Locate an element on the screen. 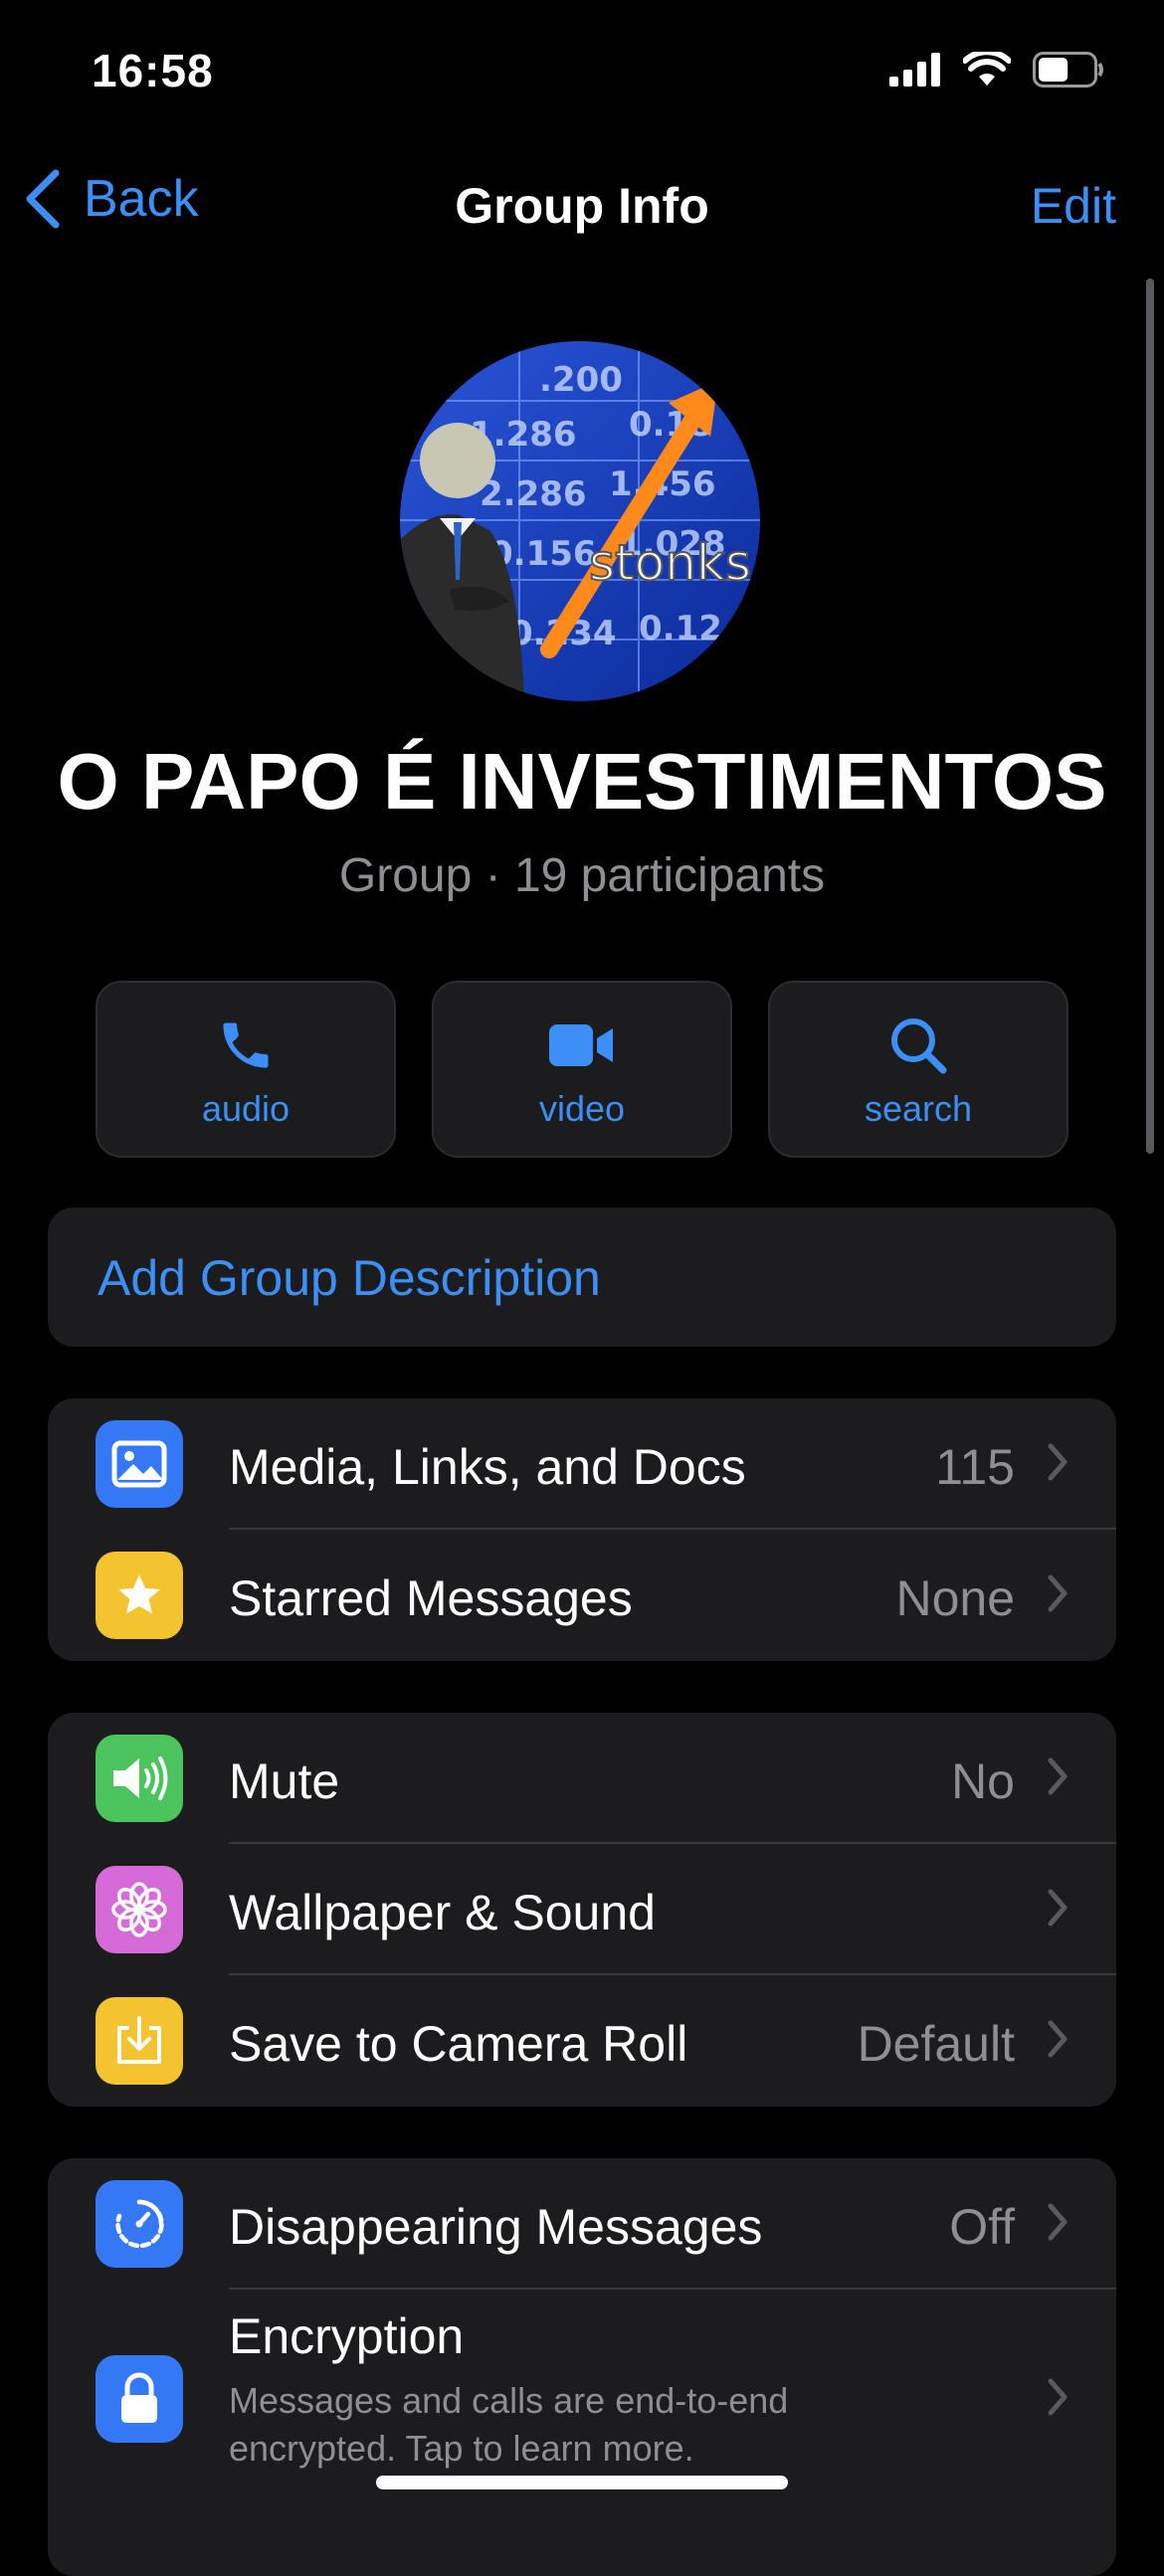  back-button: Back is located at coordinates (111, 199).